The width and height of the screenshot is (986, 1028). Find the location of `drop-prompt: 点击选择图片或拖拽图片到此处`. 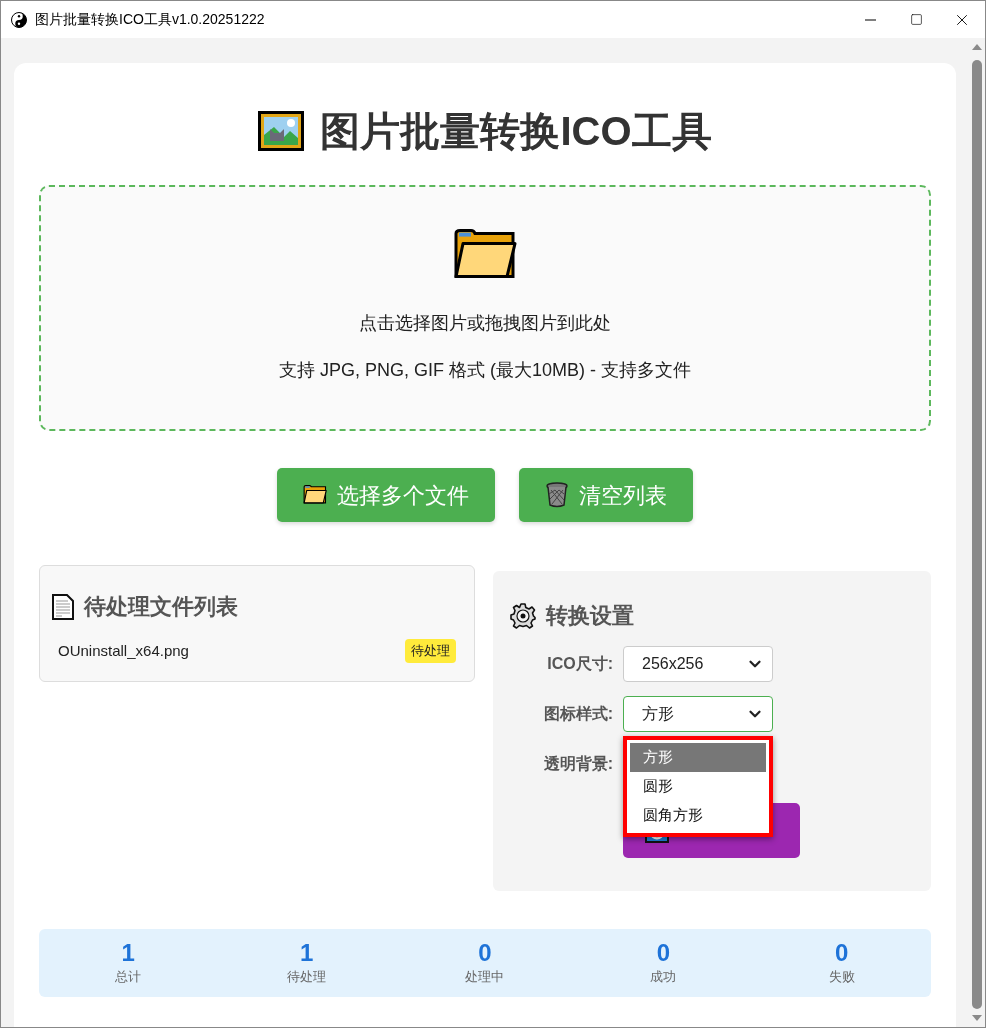

drop-prompt: 点击选择图片或拖拽图片到此处 is located at coordinates (485, 324).